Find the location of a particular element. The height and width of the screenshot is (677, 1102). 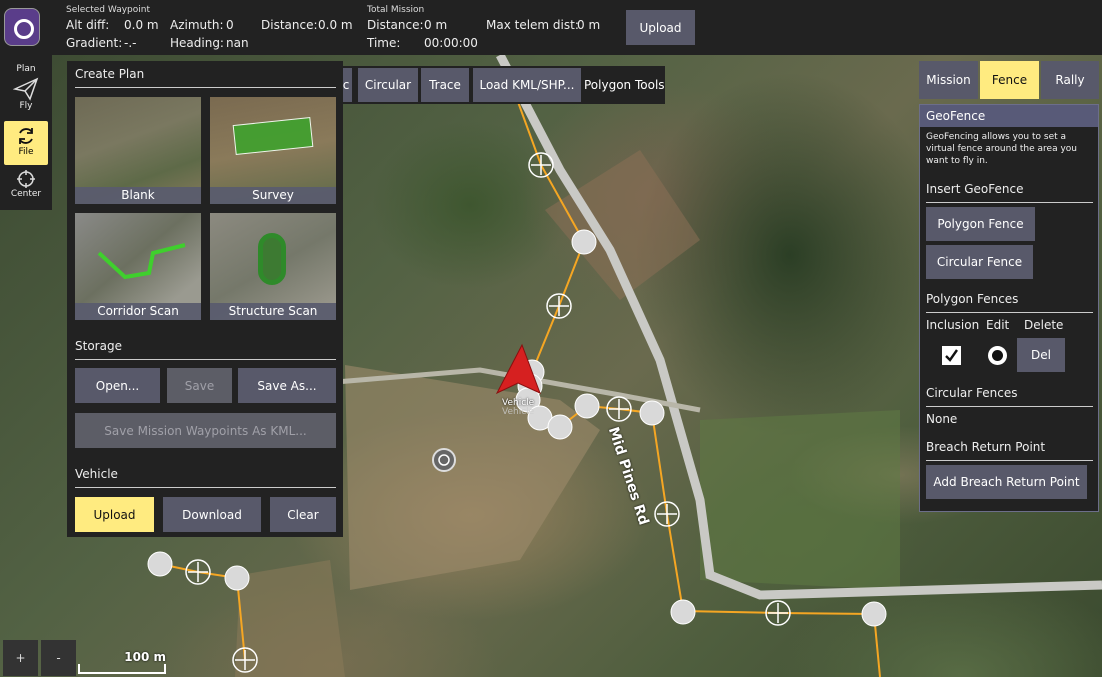

alt-diff-value: 0.0 m is located at coordinates (141, 25).